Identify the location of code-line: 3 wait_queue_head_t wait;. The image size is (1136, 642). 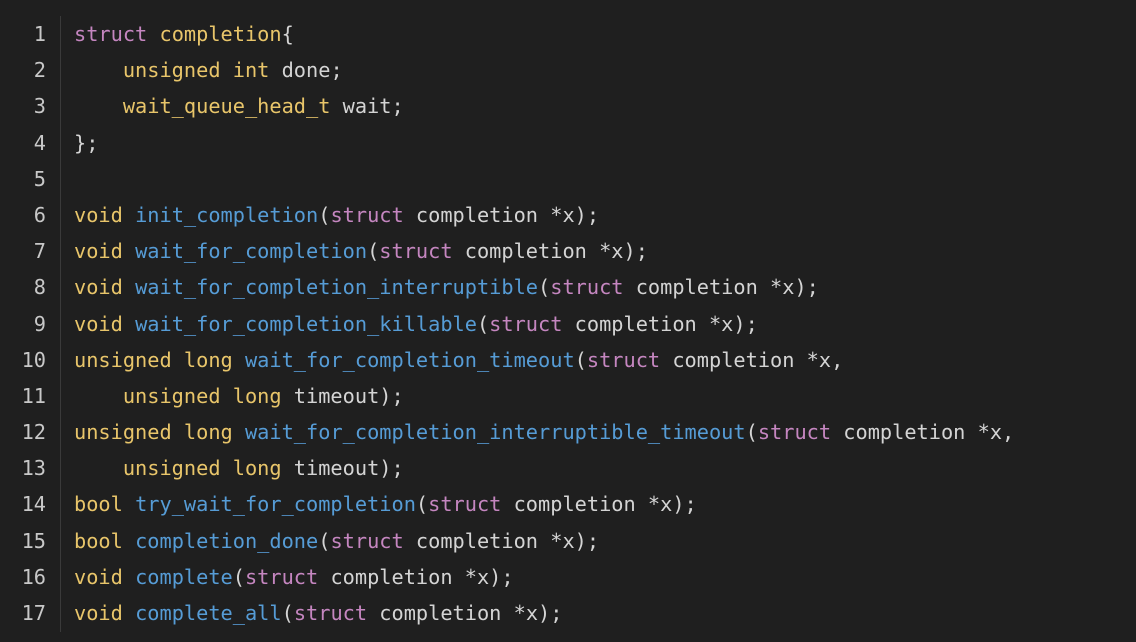
(568, 106).